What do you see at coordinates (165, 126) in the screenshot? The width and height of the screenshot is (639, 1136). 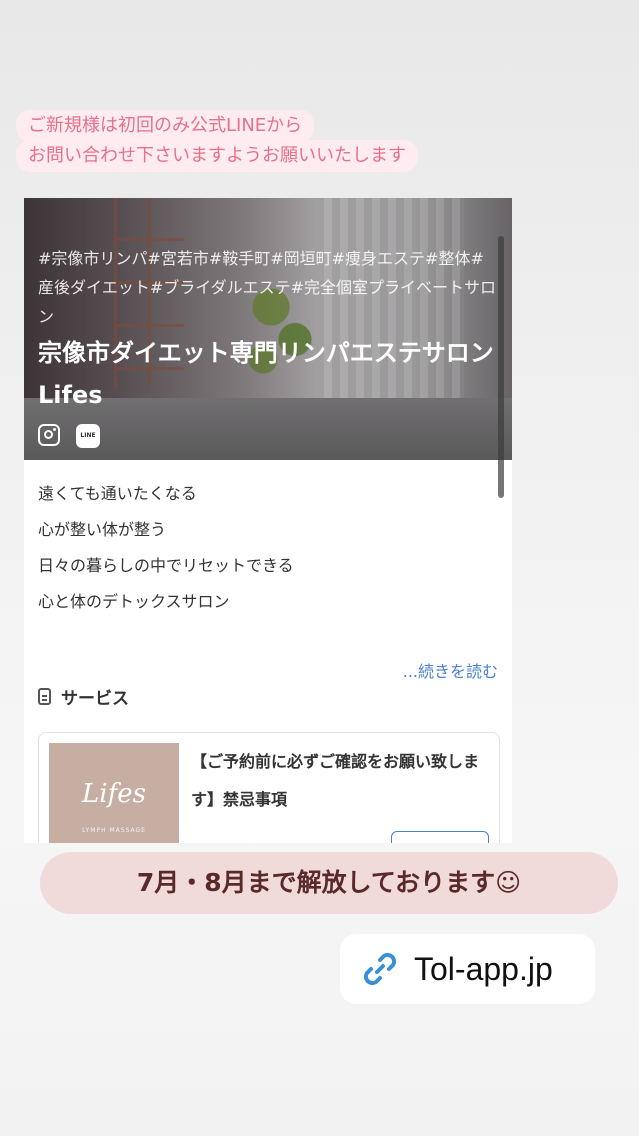 I see `notice-line-1: ご新規様は初回のみ公式LINEから` at bounding box center [165, 126].